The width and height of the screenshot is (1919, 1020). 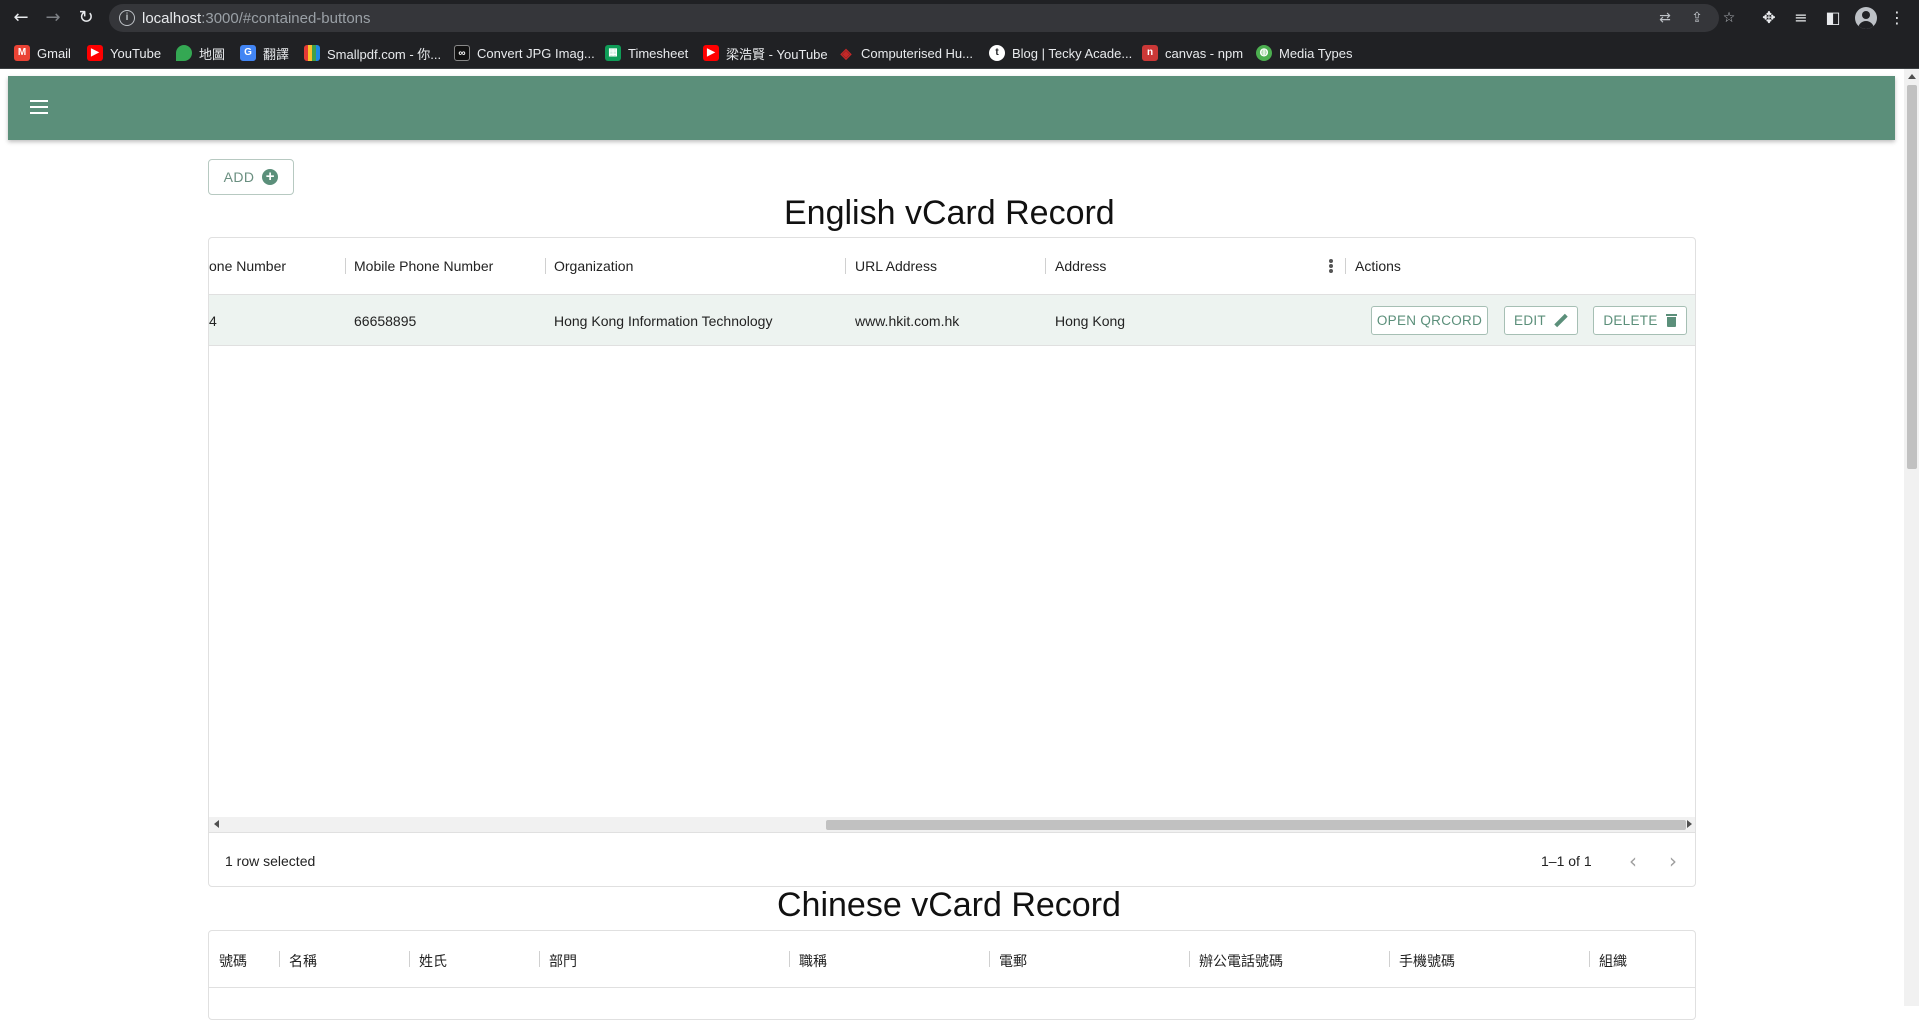 What do you see at coordinates (1613, 961) in the screenshot?
I see `column-header-organization: 組織` at bounding box center [1613, 961].